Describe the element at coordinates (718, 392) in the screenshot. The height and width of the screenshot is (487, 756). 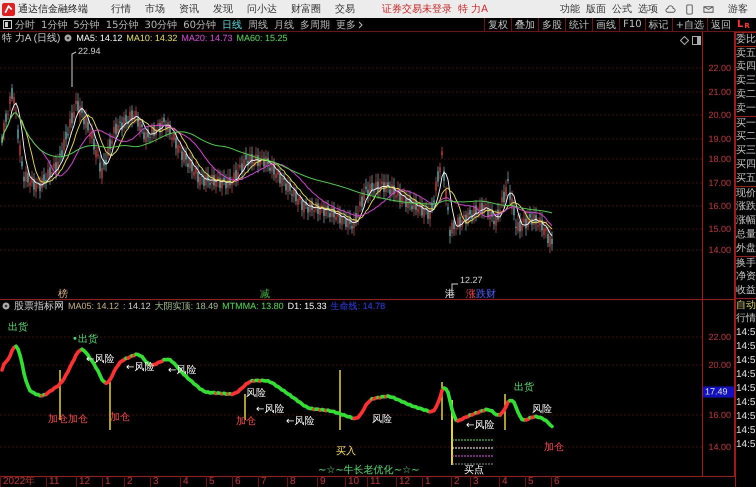
I see `current-price-label: 17.49` at that location.